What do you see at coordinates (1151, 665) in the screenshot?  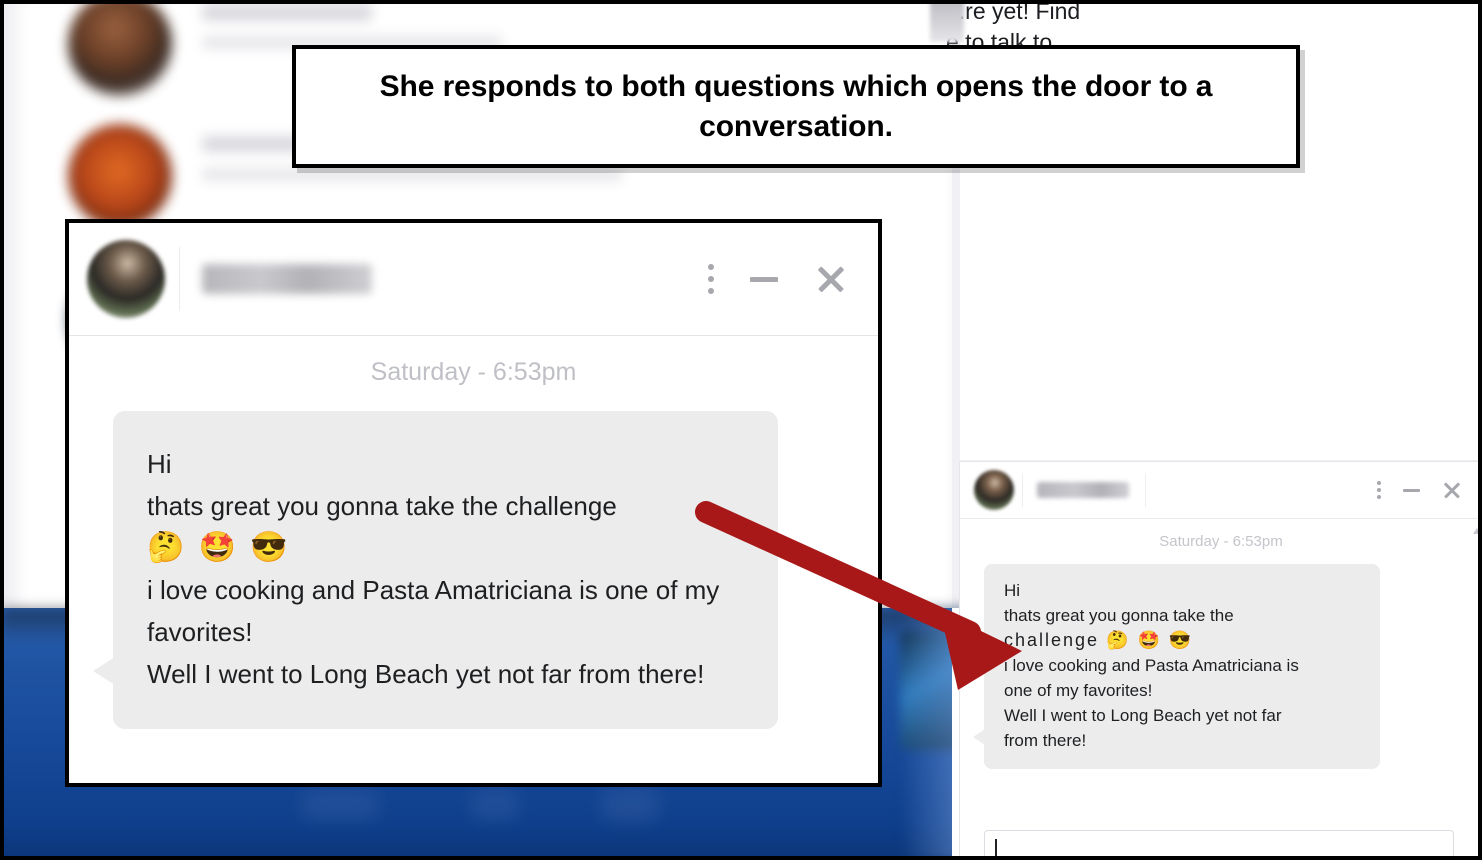 I see `message-line: i love cooking and Pasta Amatriciana is` at bounding box center [1151, 665].